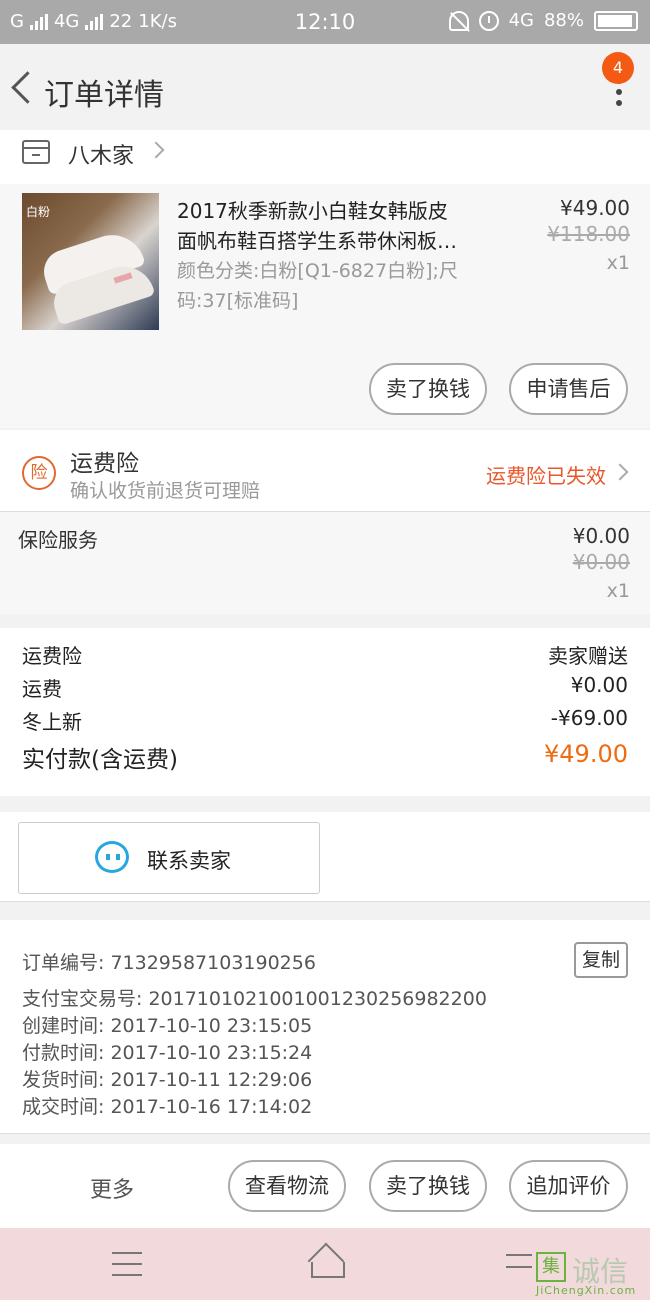  What do you see at coordinates (254, 999) in the screenshot?
I see `alipay-number: 支付宝交易号: 2017101021001001230256982200` at bounding box center [254, 999].